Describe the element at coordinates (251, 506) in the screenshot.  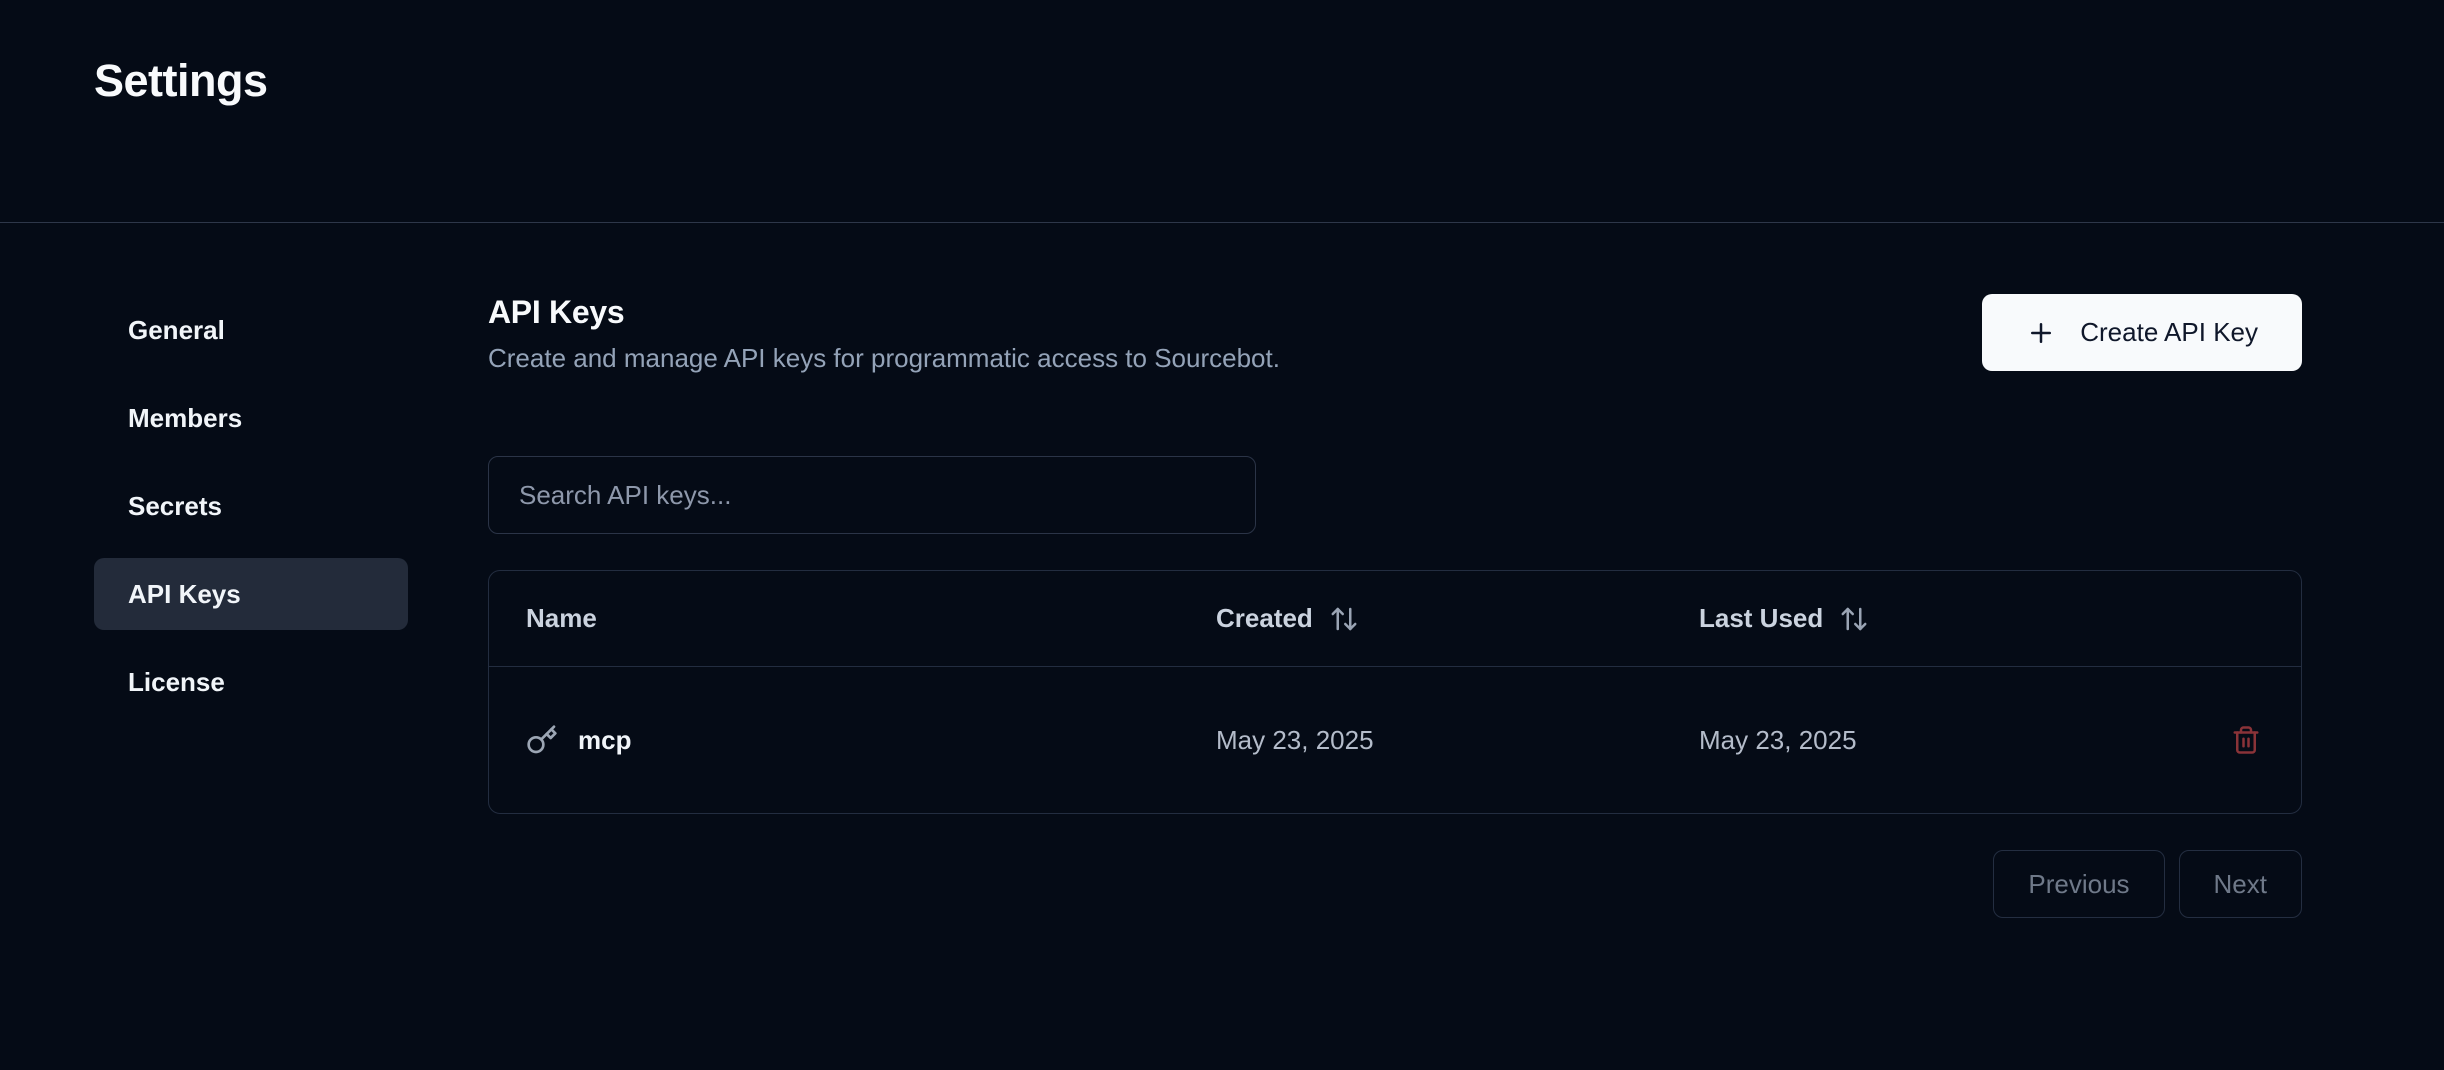
I see `sidebar-item-secrets: Secrets` at that location.